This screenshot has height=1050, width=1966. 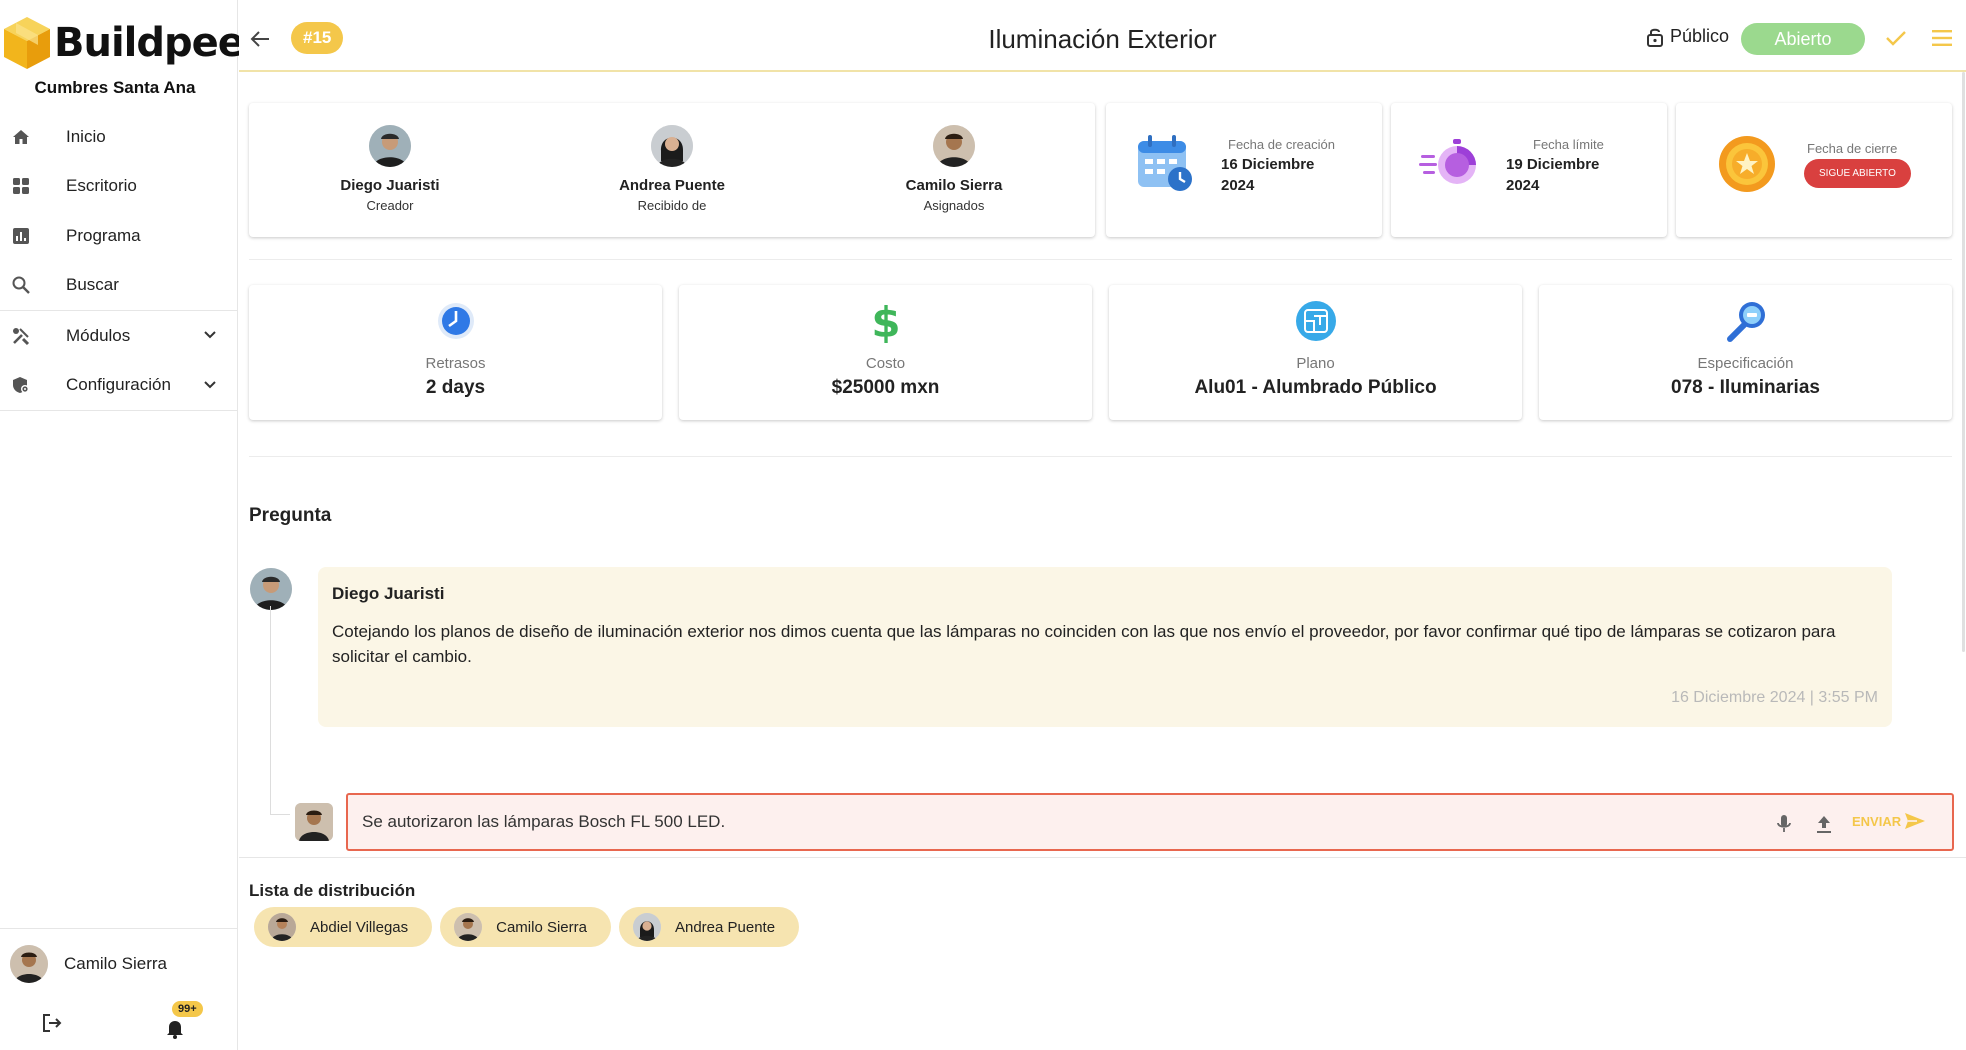 What do you see at coordinates (1896, 38) in the screenshot?
I see `check-icon` at bounding box center [1896, 38].